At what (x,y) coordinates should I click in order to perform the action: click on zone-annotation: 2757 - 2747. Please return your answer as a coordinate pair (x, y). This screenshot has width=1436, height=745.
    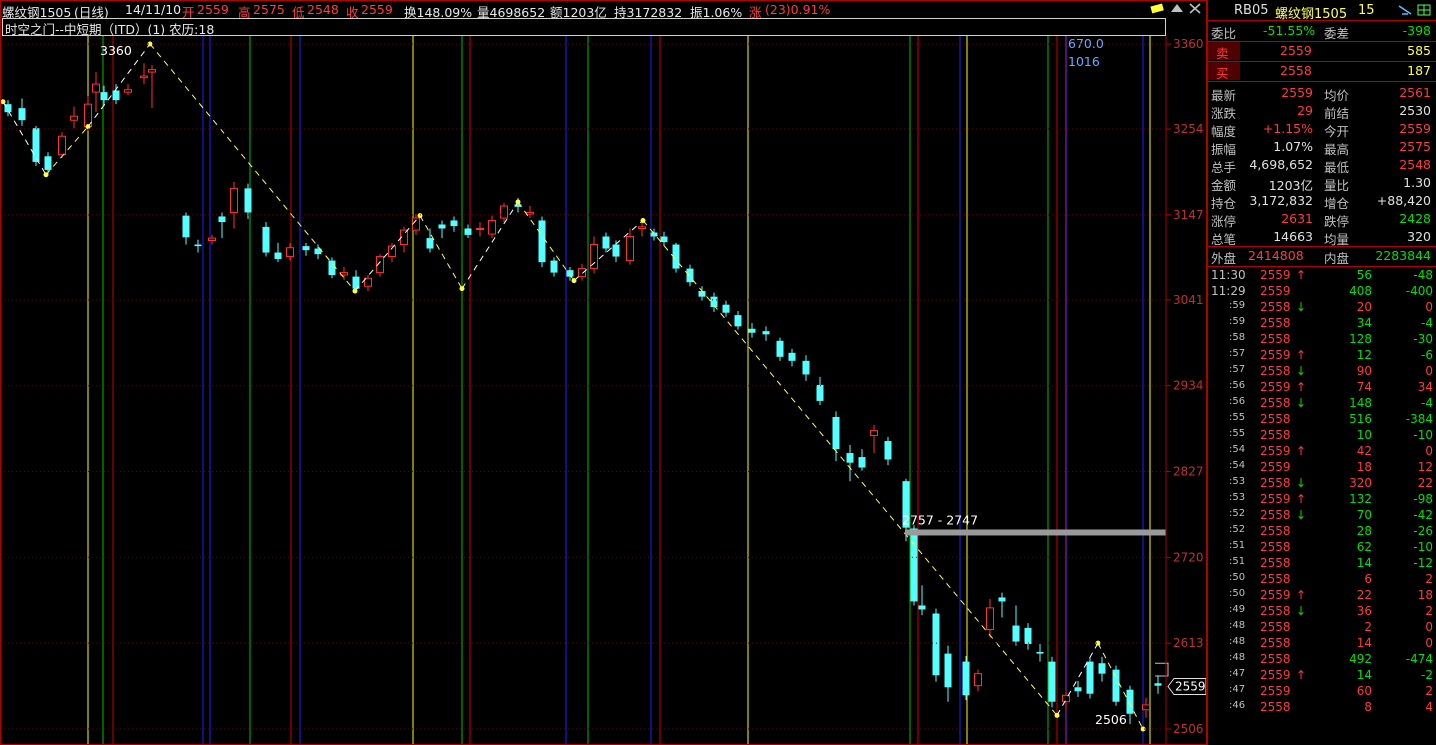
    Looking at the image, I should click on (940, 519).